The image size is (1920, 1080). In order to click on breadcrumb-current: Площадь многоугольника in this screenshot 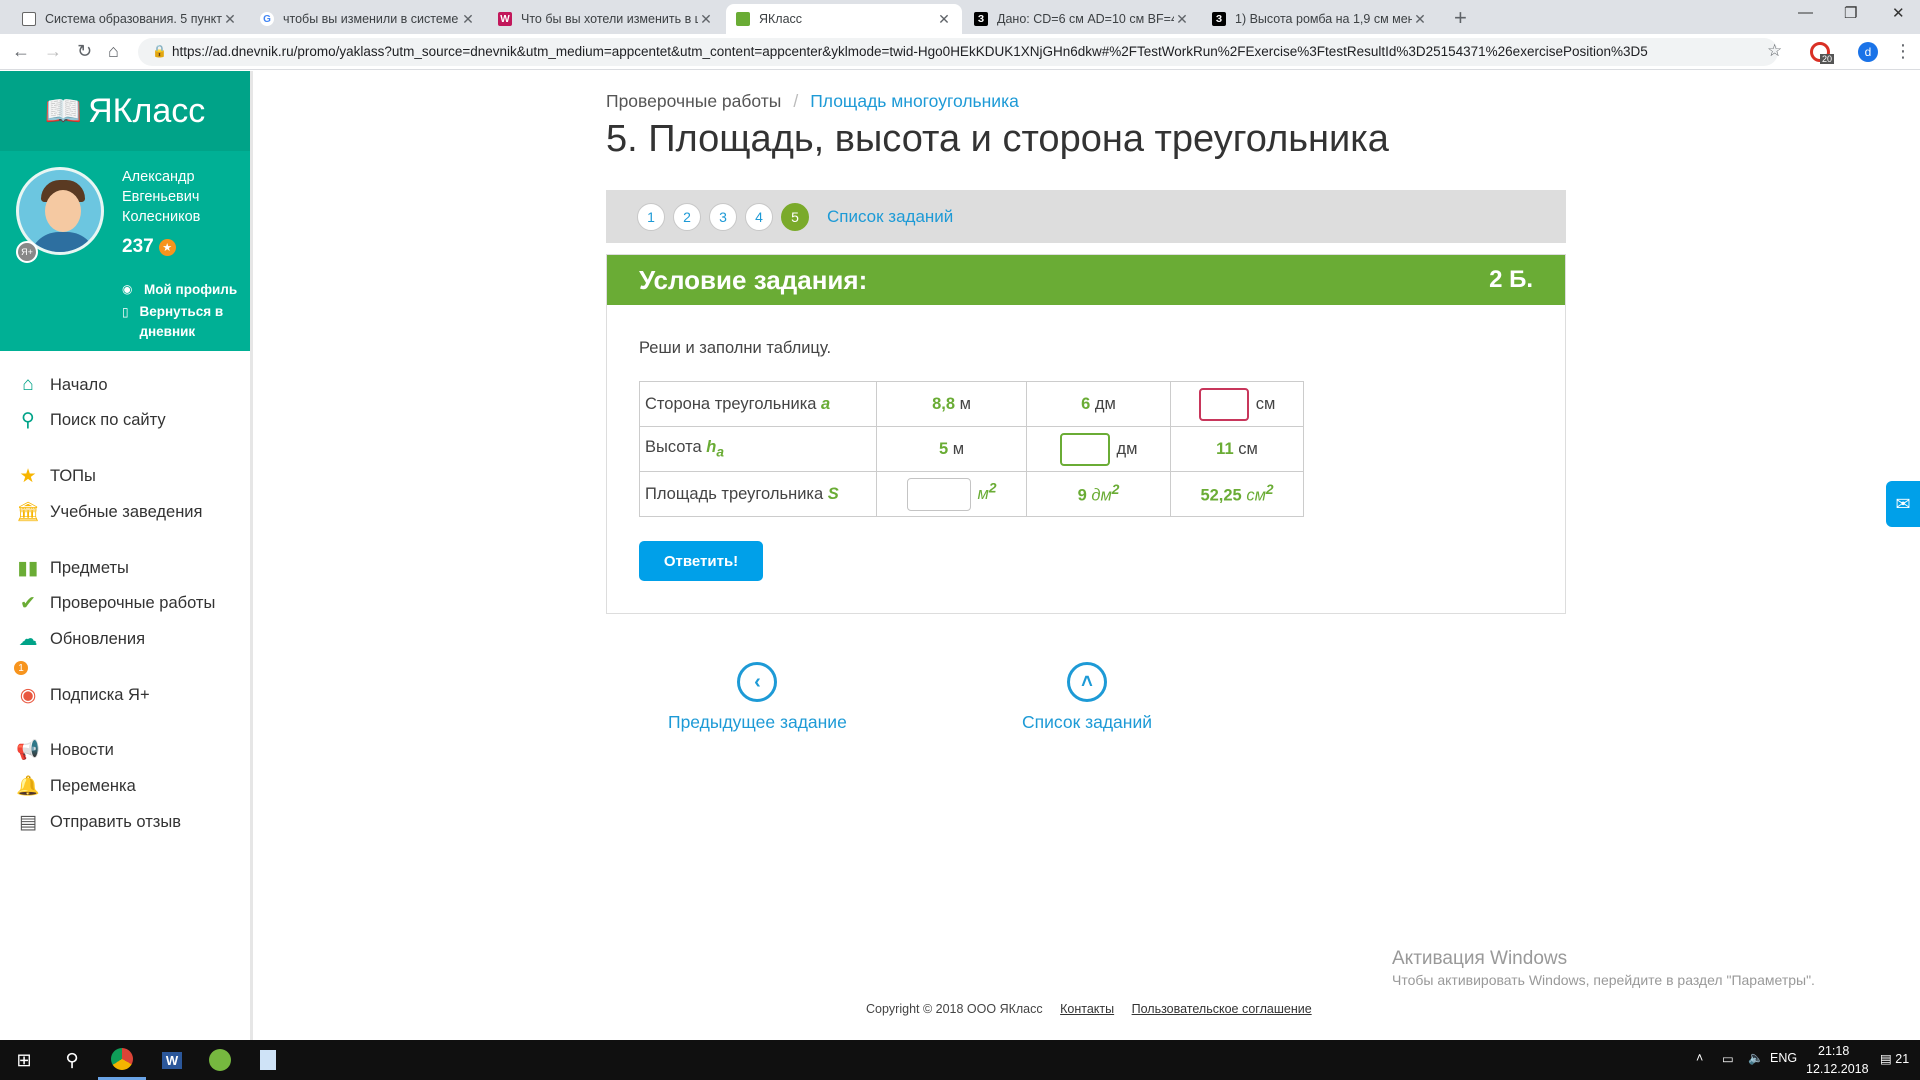, I will do `click(914, 101)`.